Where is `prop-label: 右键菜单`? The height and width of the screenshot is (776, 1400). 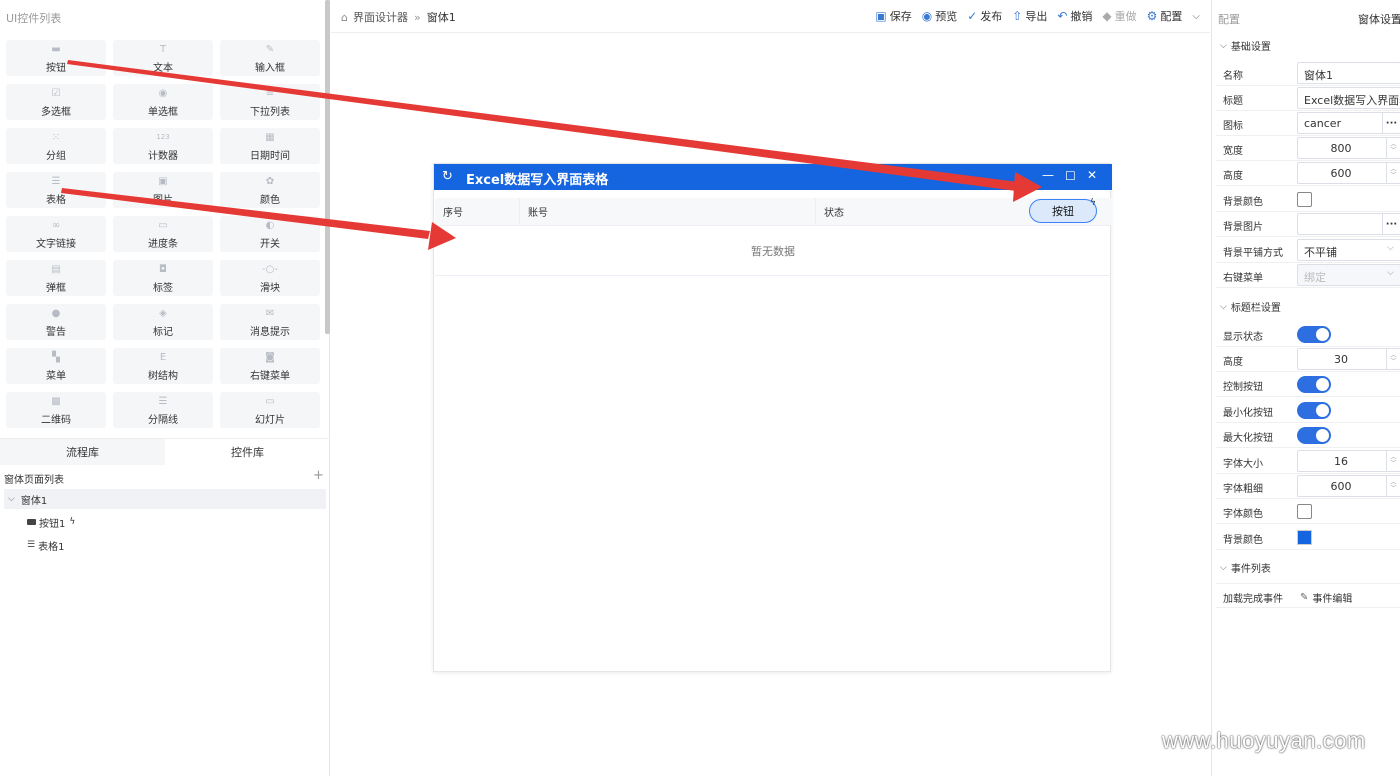 prop-label: 右键菜单 is located at coordinates (1243, 278).